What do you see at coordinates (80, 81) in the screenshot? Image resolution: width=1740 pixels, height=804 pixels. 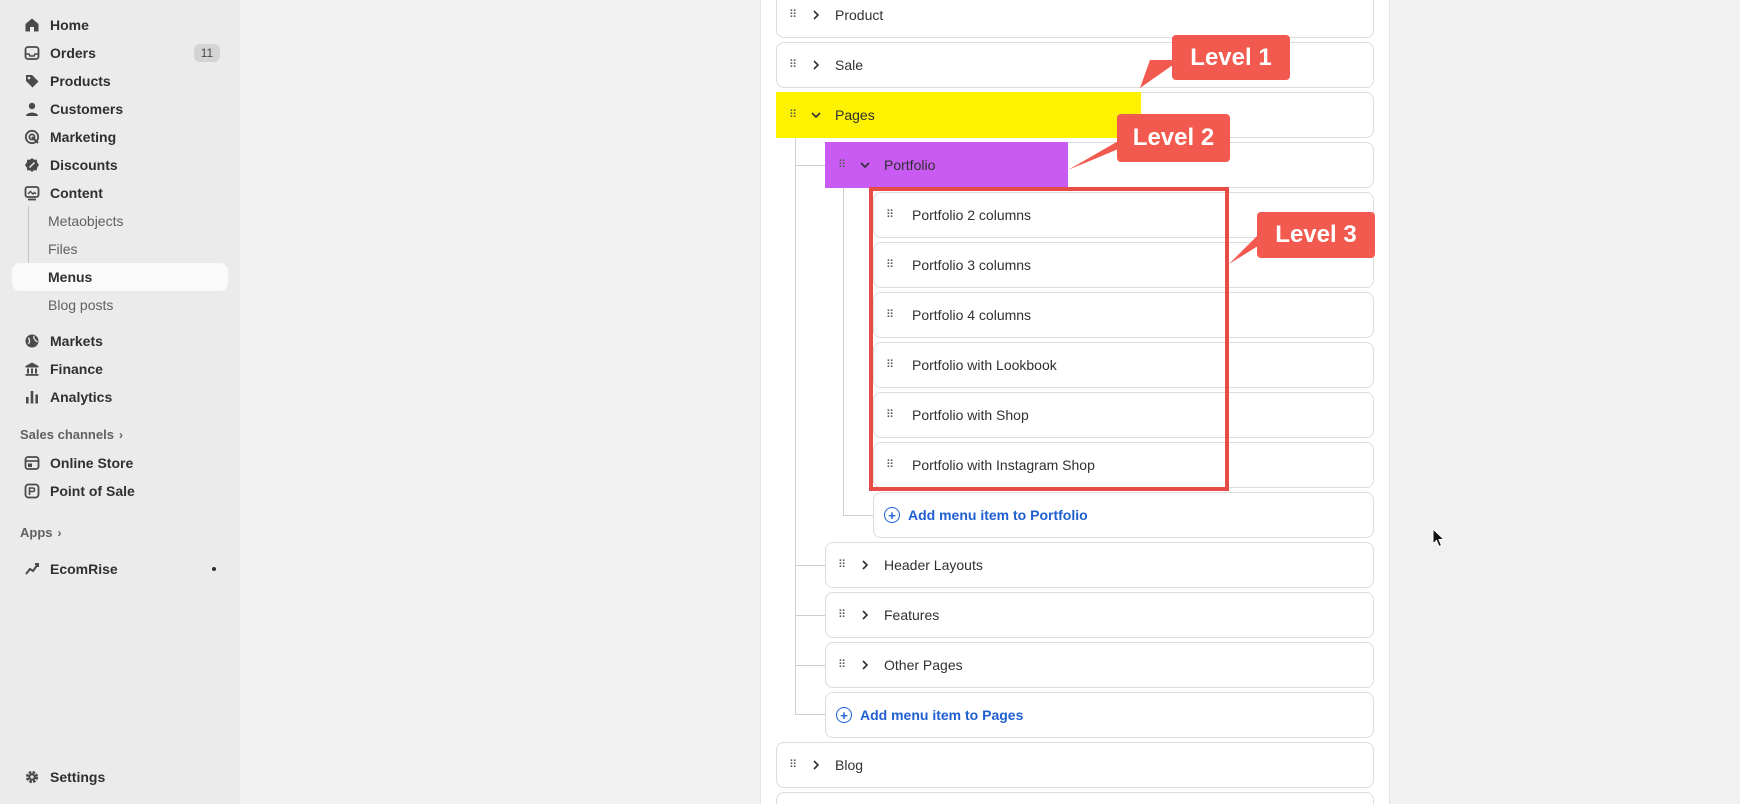 I see `sidebar-item-label: Products` at bounding box center [80, 81].